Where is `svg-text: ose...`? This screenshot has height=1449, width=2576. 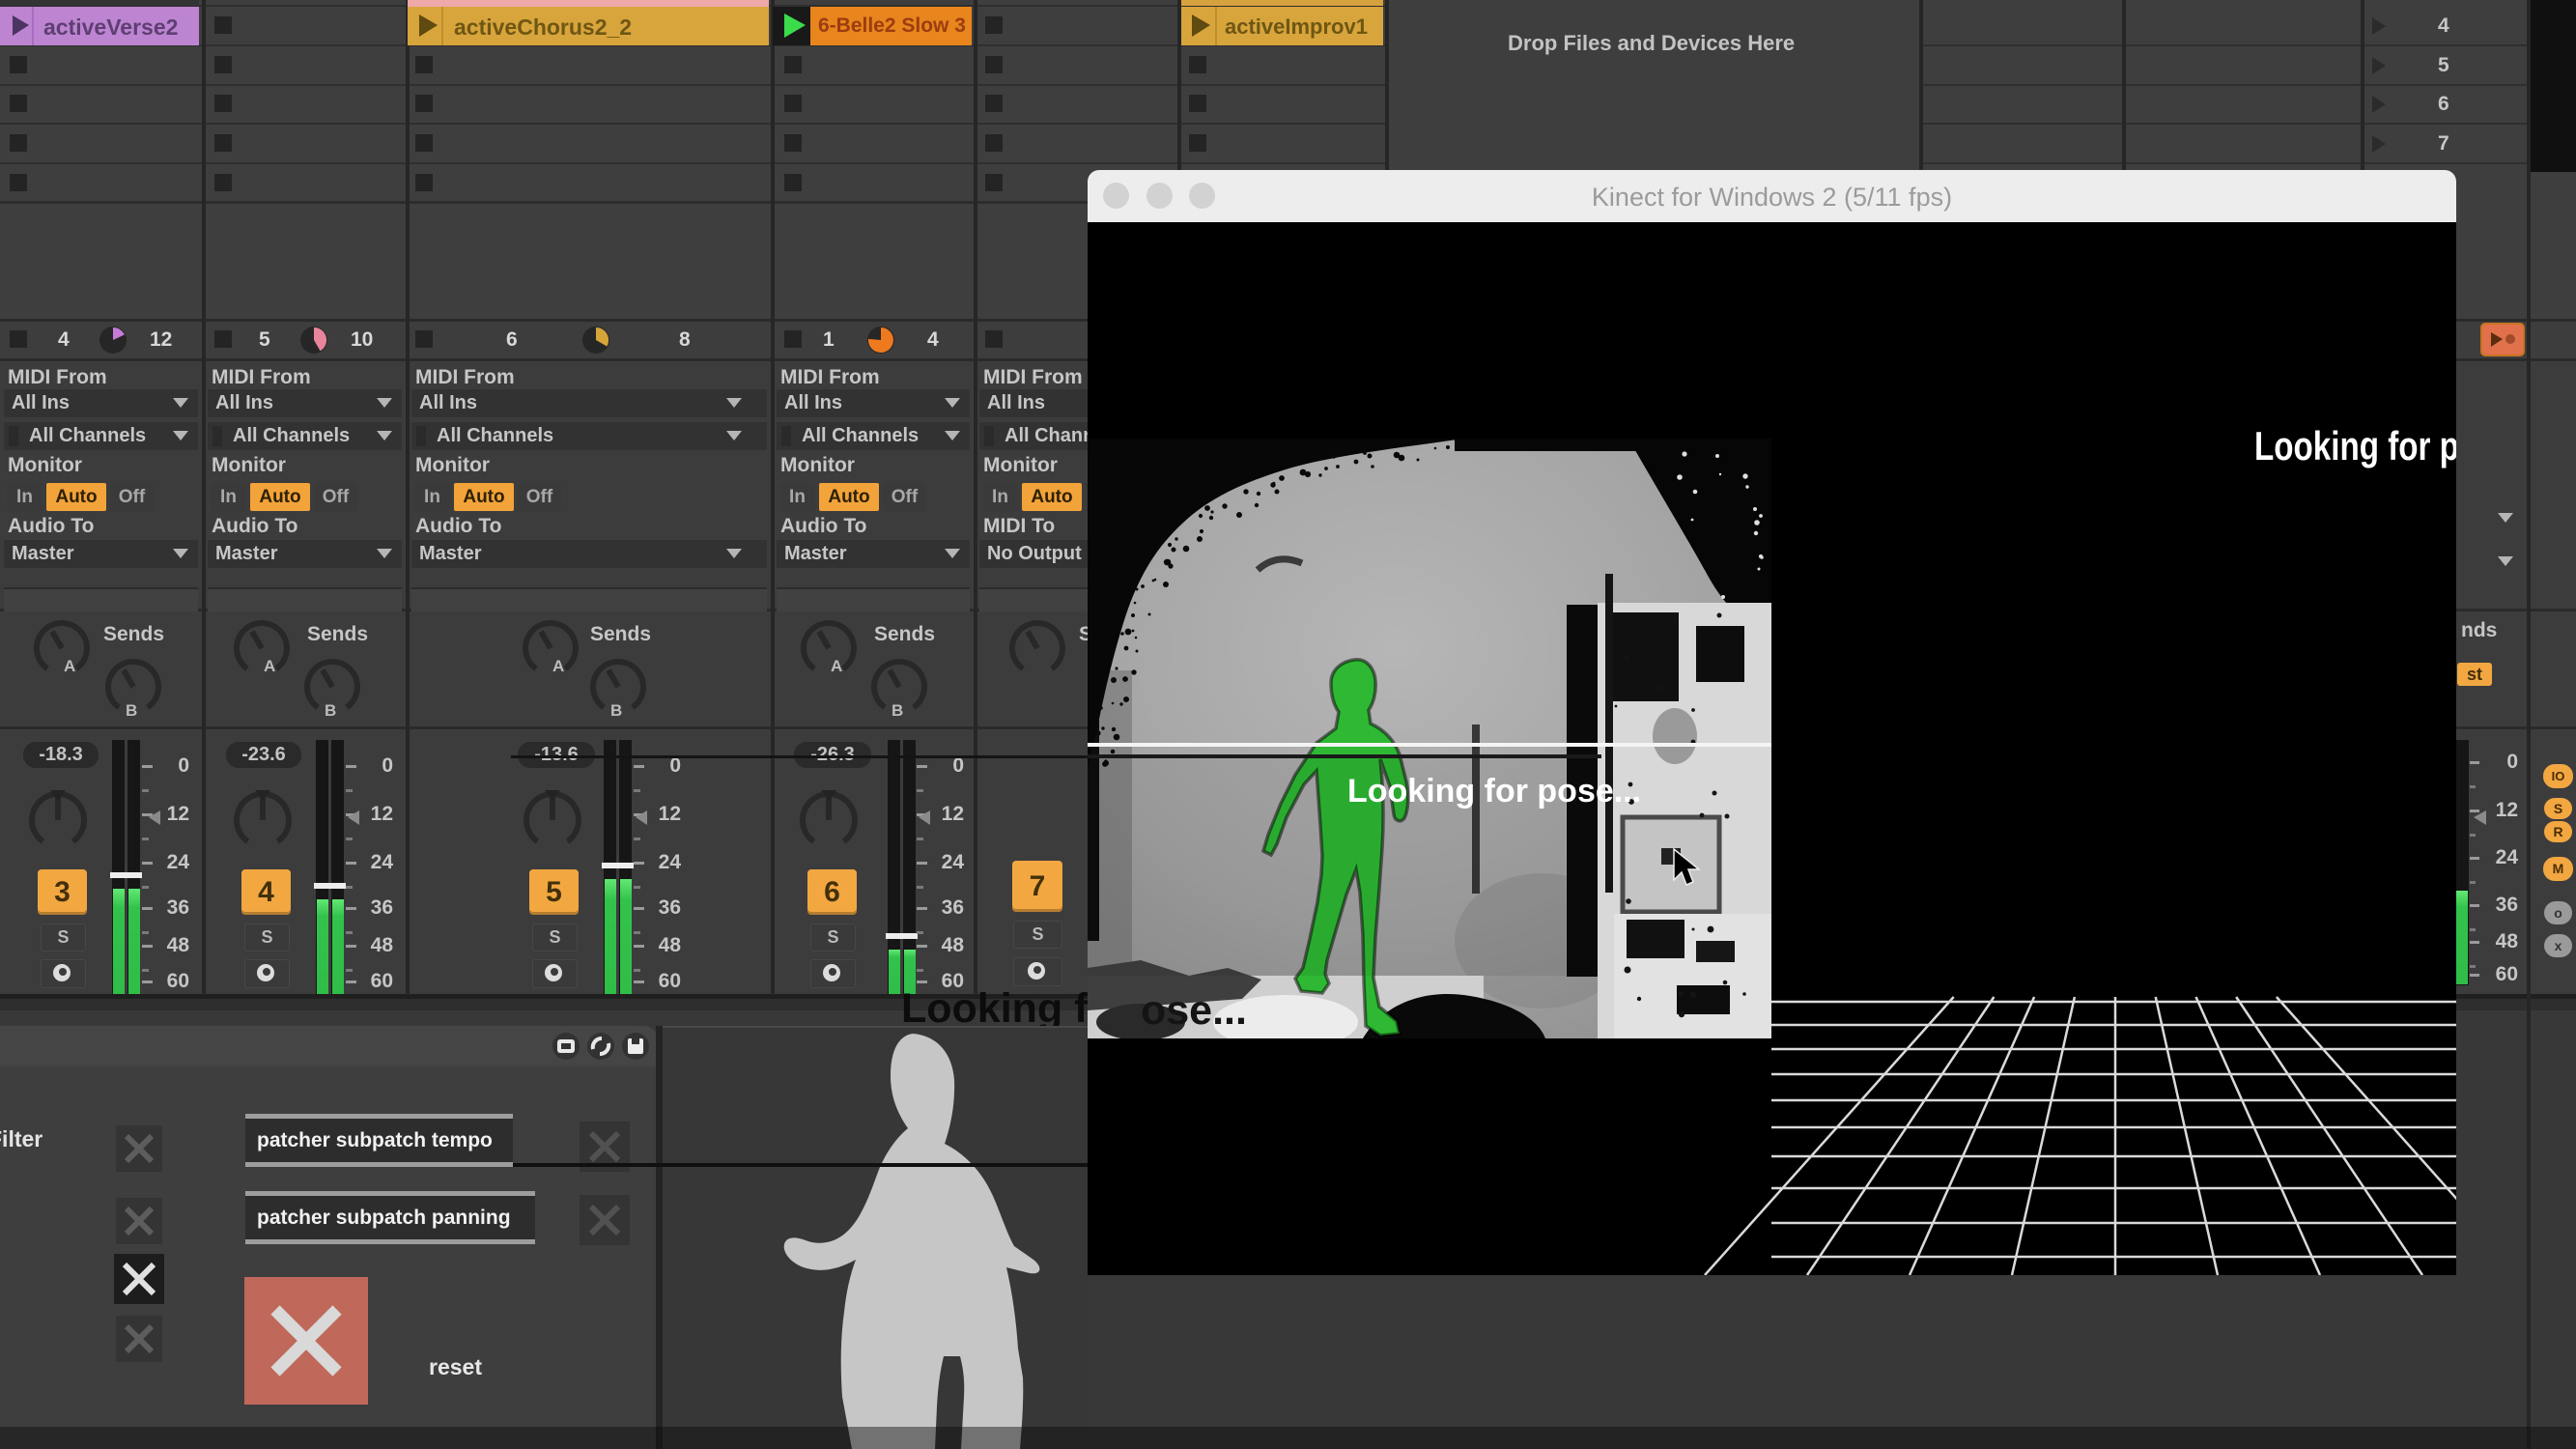 svg-text: ose... is located at coordinates (1194, 1011).